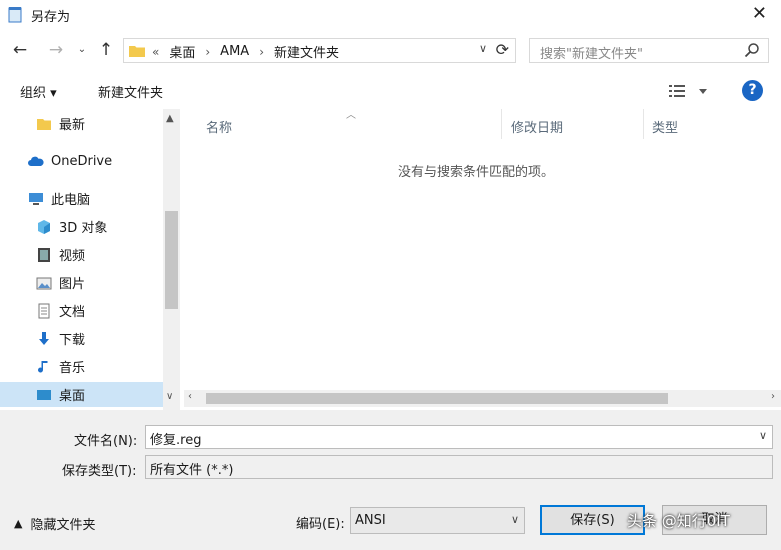  Describe the element at coordinates (44, 226) in the screenshot. I see `cube-icon` at that location.